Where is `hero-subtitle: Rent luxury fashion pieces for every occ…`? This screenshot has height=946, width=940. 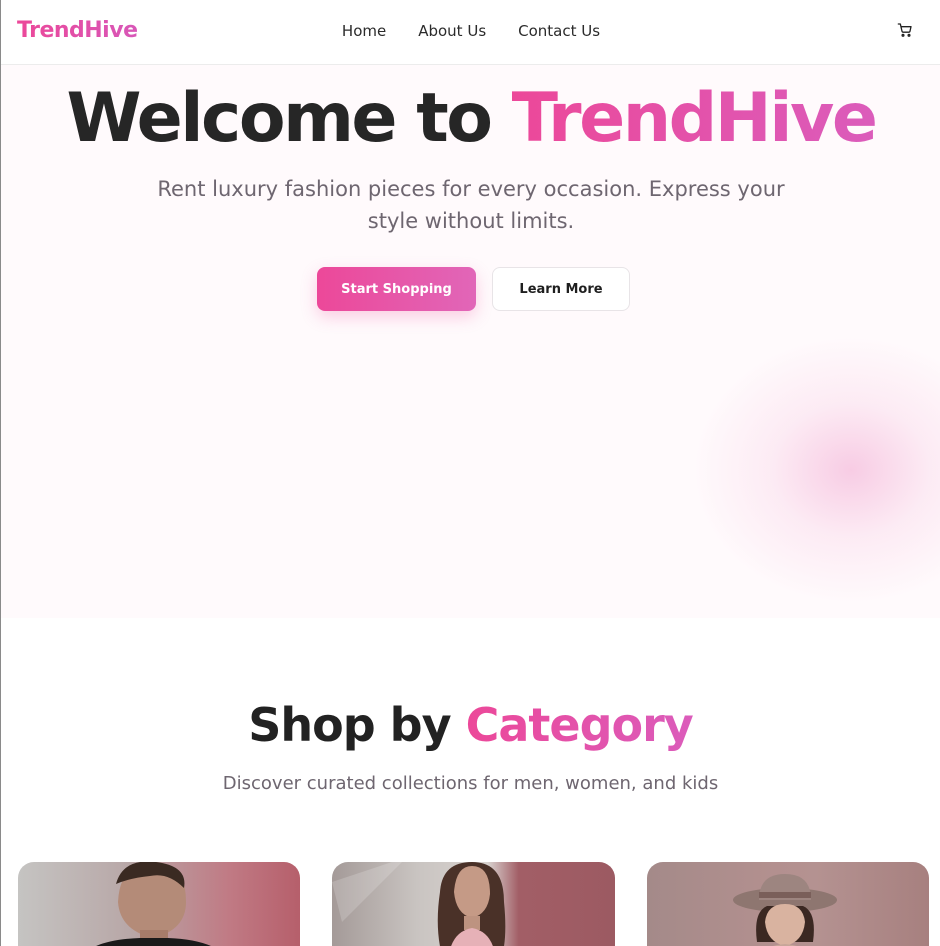 hero-subtitle: Rent luxury fashion pieces for every occ… is located at coordinates (471, 205).